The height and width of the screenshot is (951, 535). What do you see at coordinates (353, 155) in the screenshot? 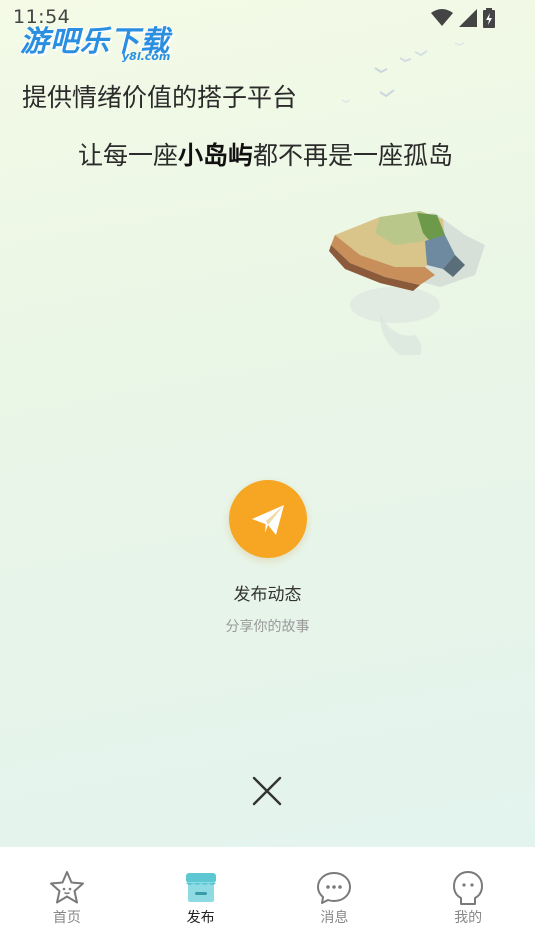
I see `headline-suffix: 都不再是一座孤岛` at bounding box center [353, 155].